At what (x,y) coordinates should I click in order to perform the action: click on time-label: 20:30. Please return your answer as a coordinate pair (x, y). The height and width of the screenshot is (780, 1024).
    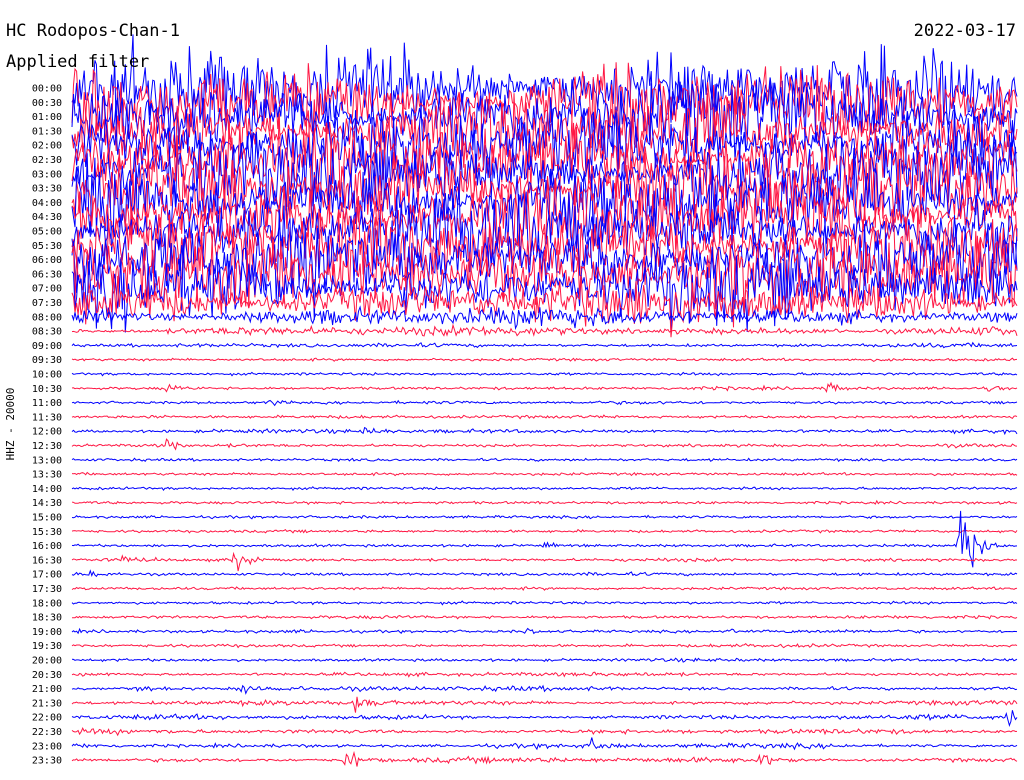
    Looking at the image, I should click on (47, 675).